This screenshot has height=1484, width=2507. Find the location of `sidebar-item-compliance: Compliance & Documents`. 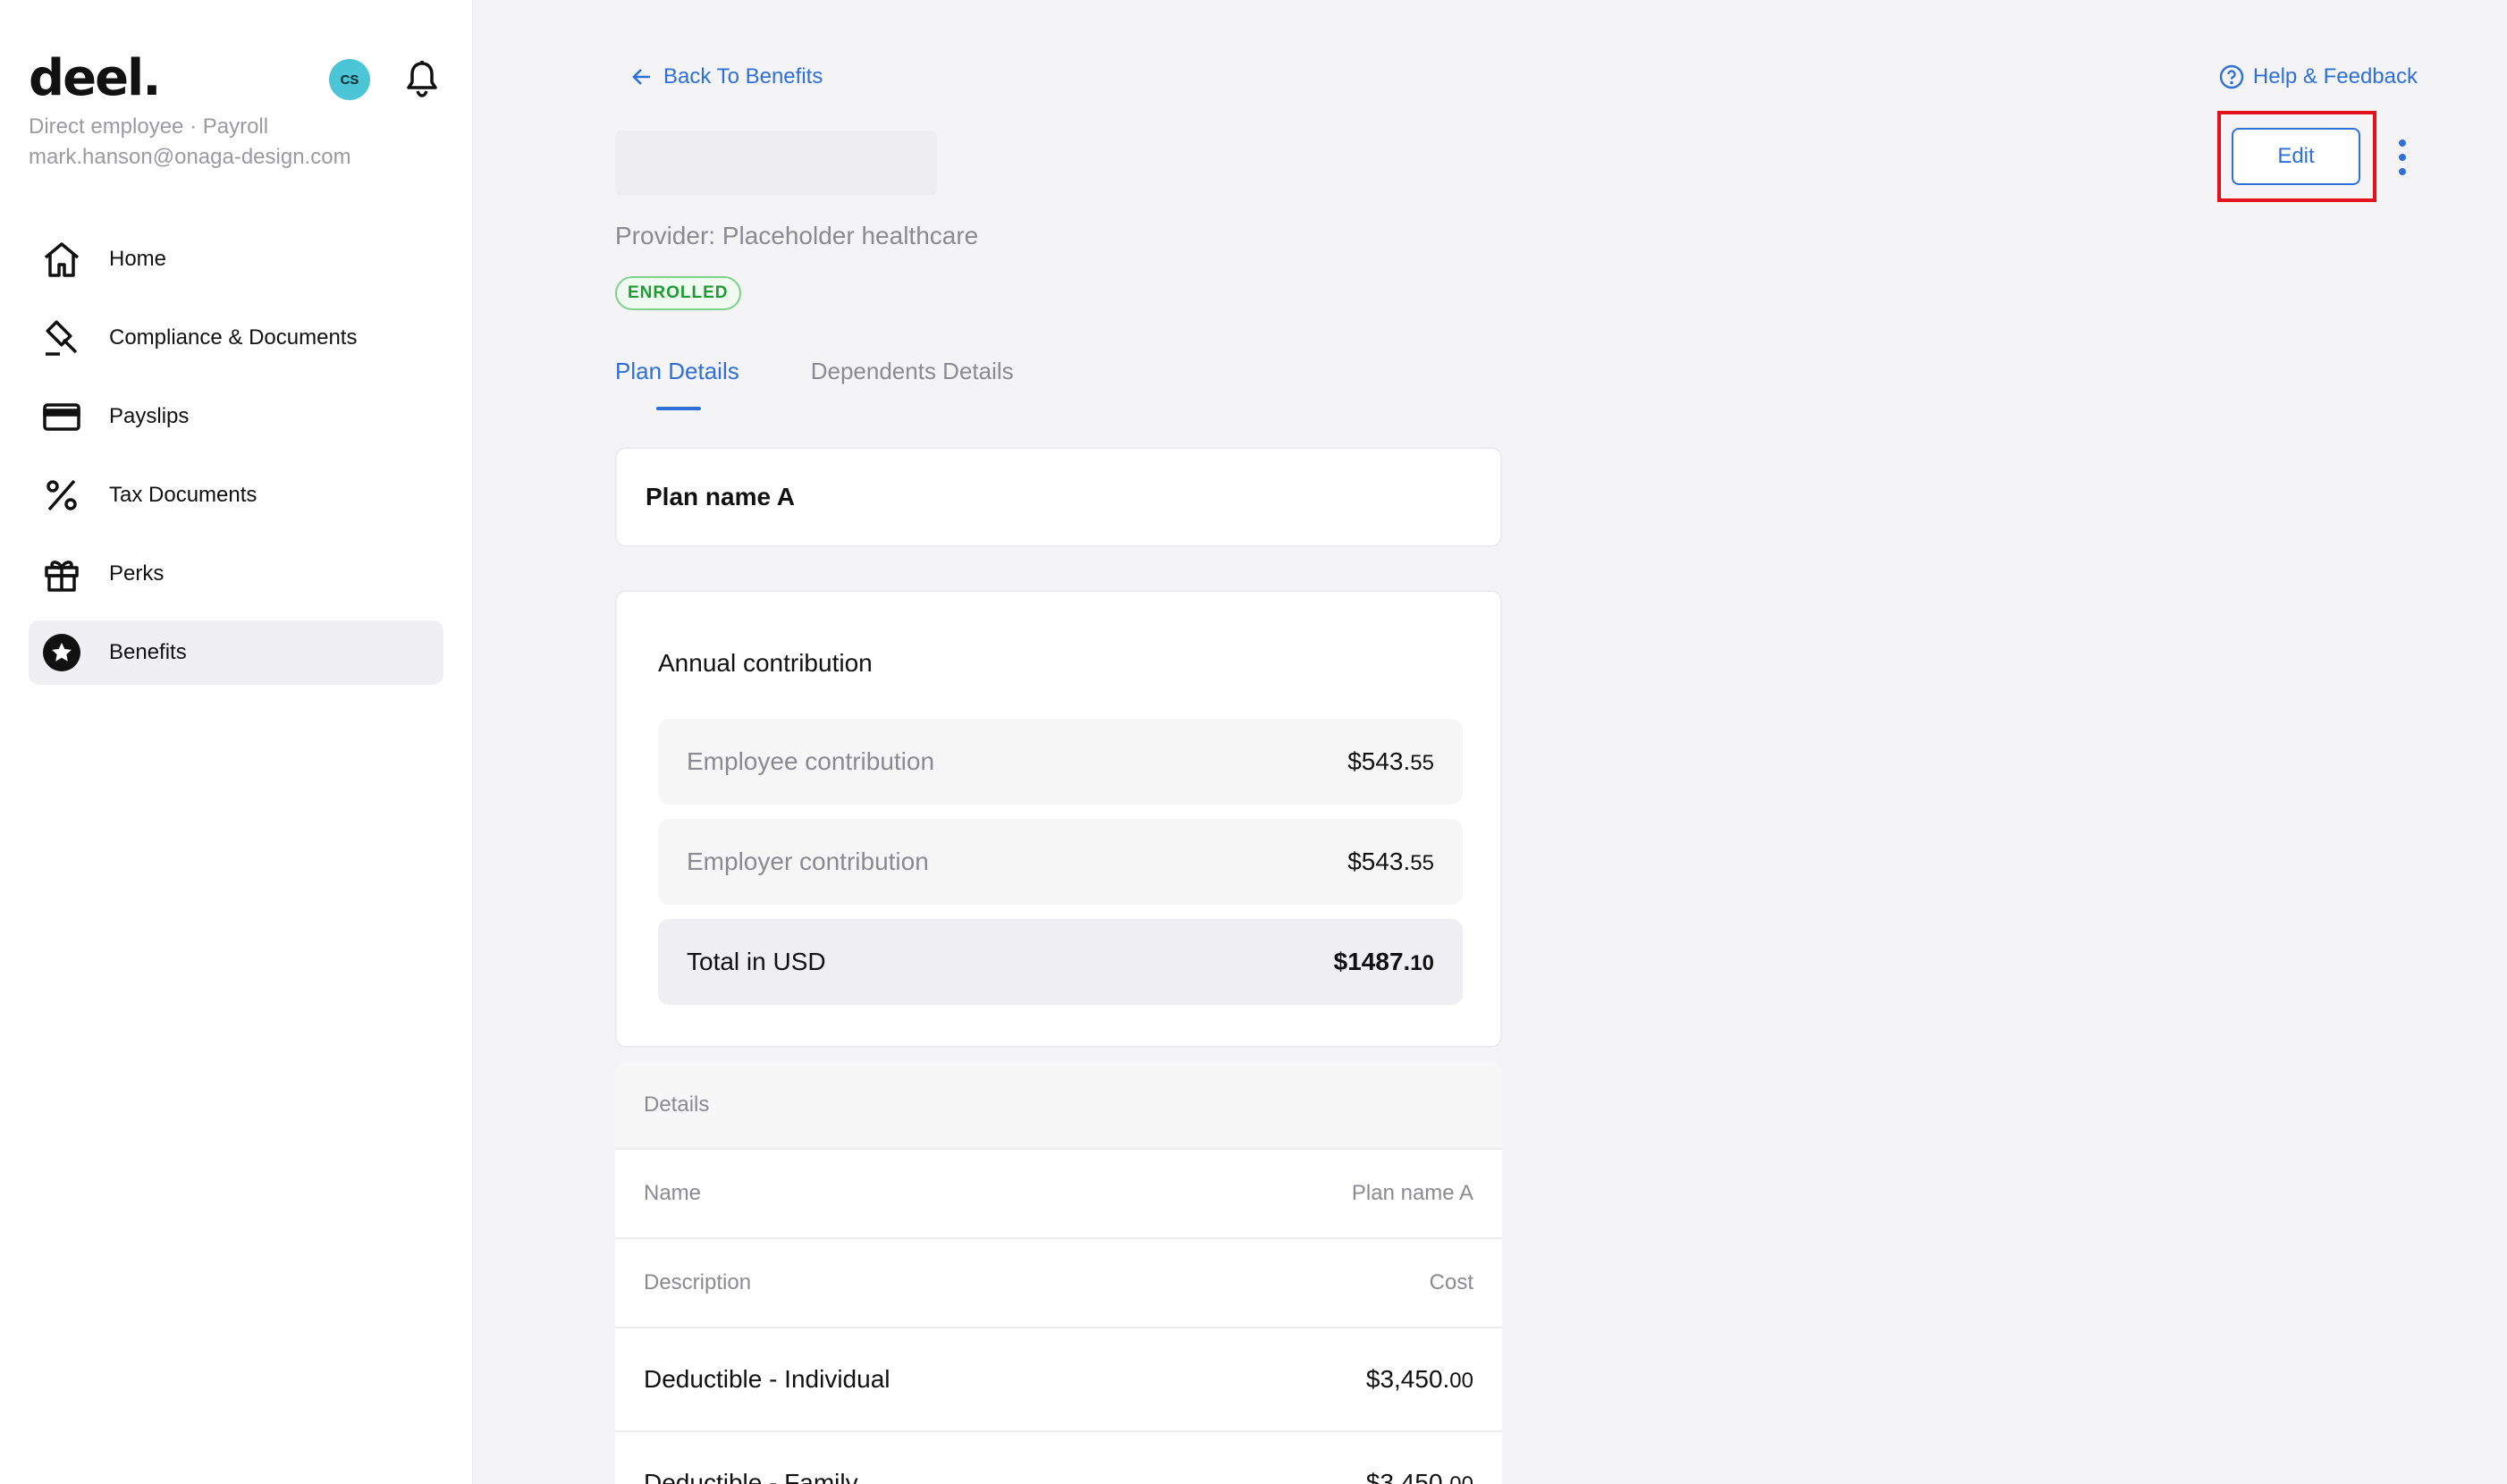

sidebar-item-compliance: Compliance & Documents is located at coordinates (236, 338).